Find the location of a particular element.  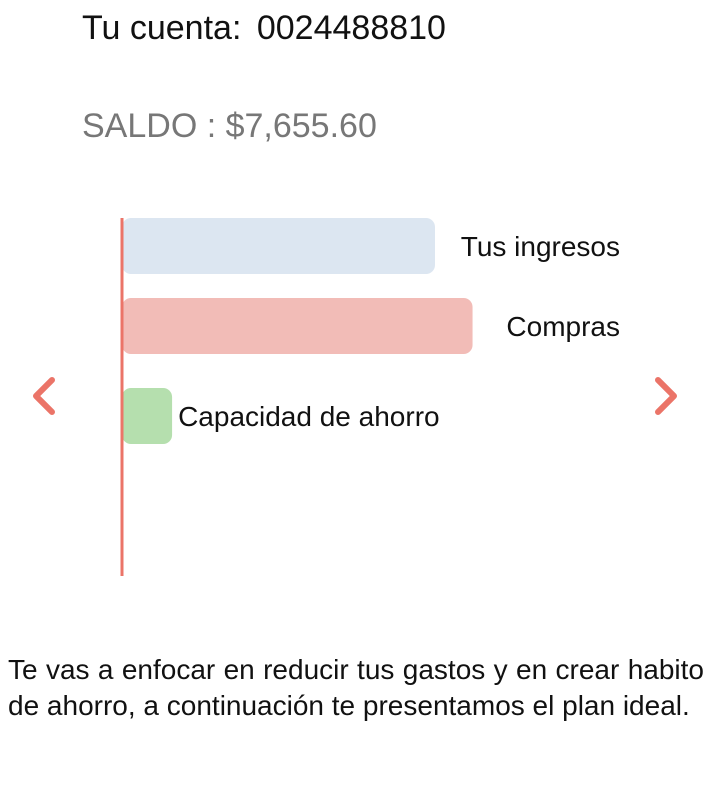

chart-bar-label-2: Compras is located at coordinates (563, 326).